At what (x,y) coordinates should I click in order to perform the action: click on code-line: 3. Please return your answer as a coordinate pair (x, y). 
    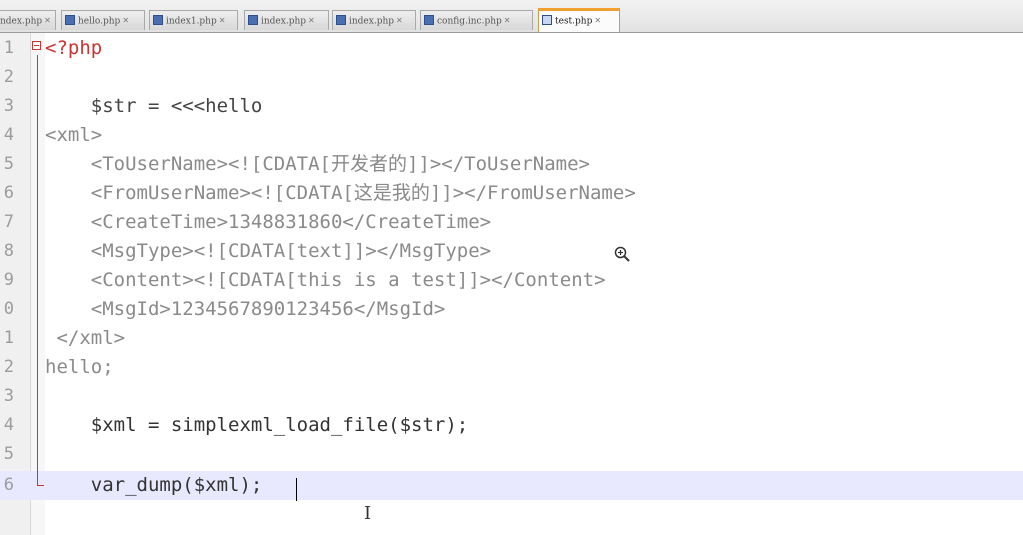
    Looking at the image, I should click on (511, 396).